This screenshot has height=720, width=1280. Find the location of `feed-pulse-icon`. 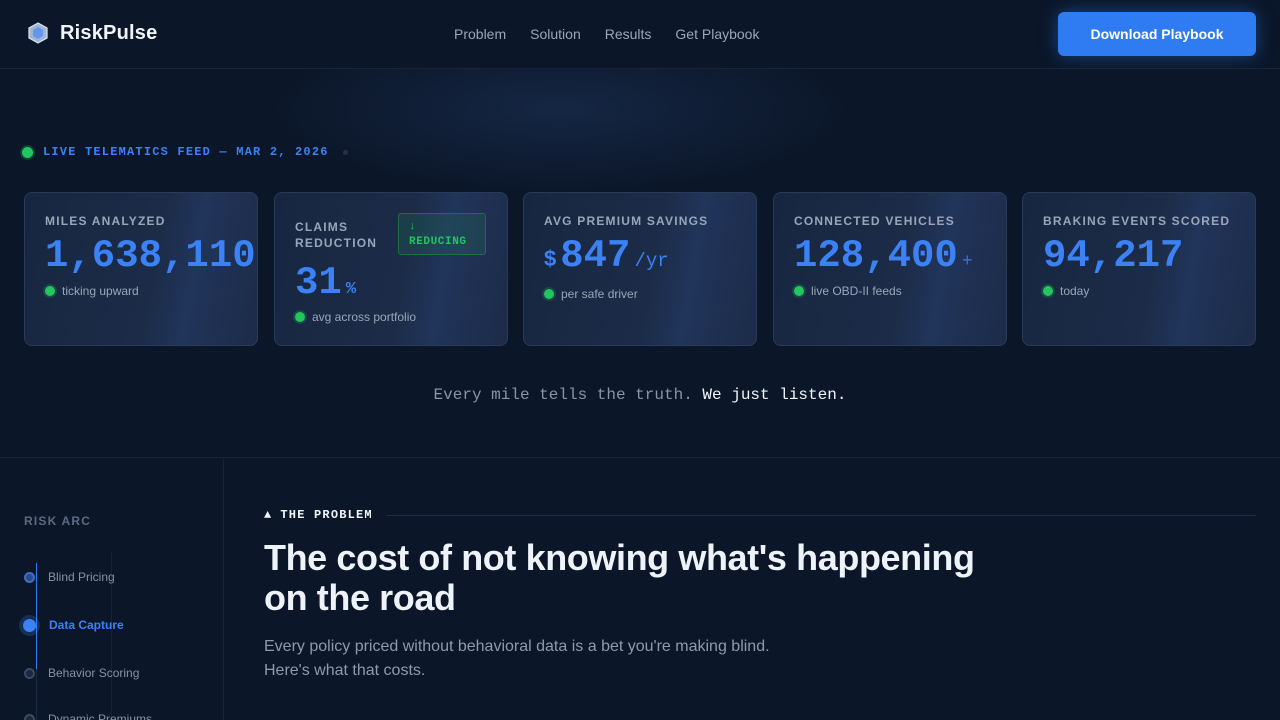

feed-pulse-icon is located at coordinates (345, 152).